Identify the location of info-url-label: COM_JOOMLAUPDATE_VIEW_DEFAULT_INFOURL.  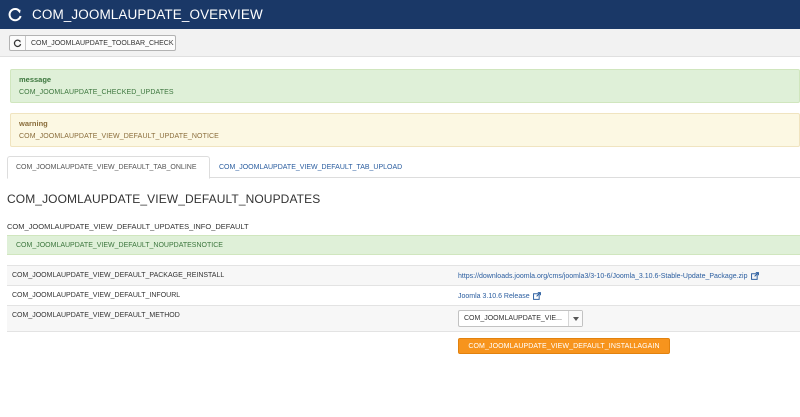
(96, 295).